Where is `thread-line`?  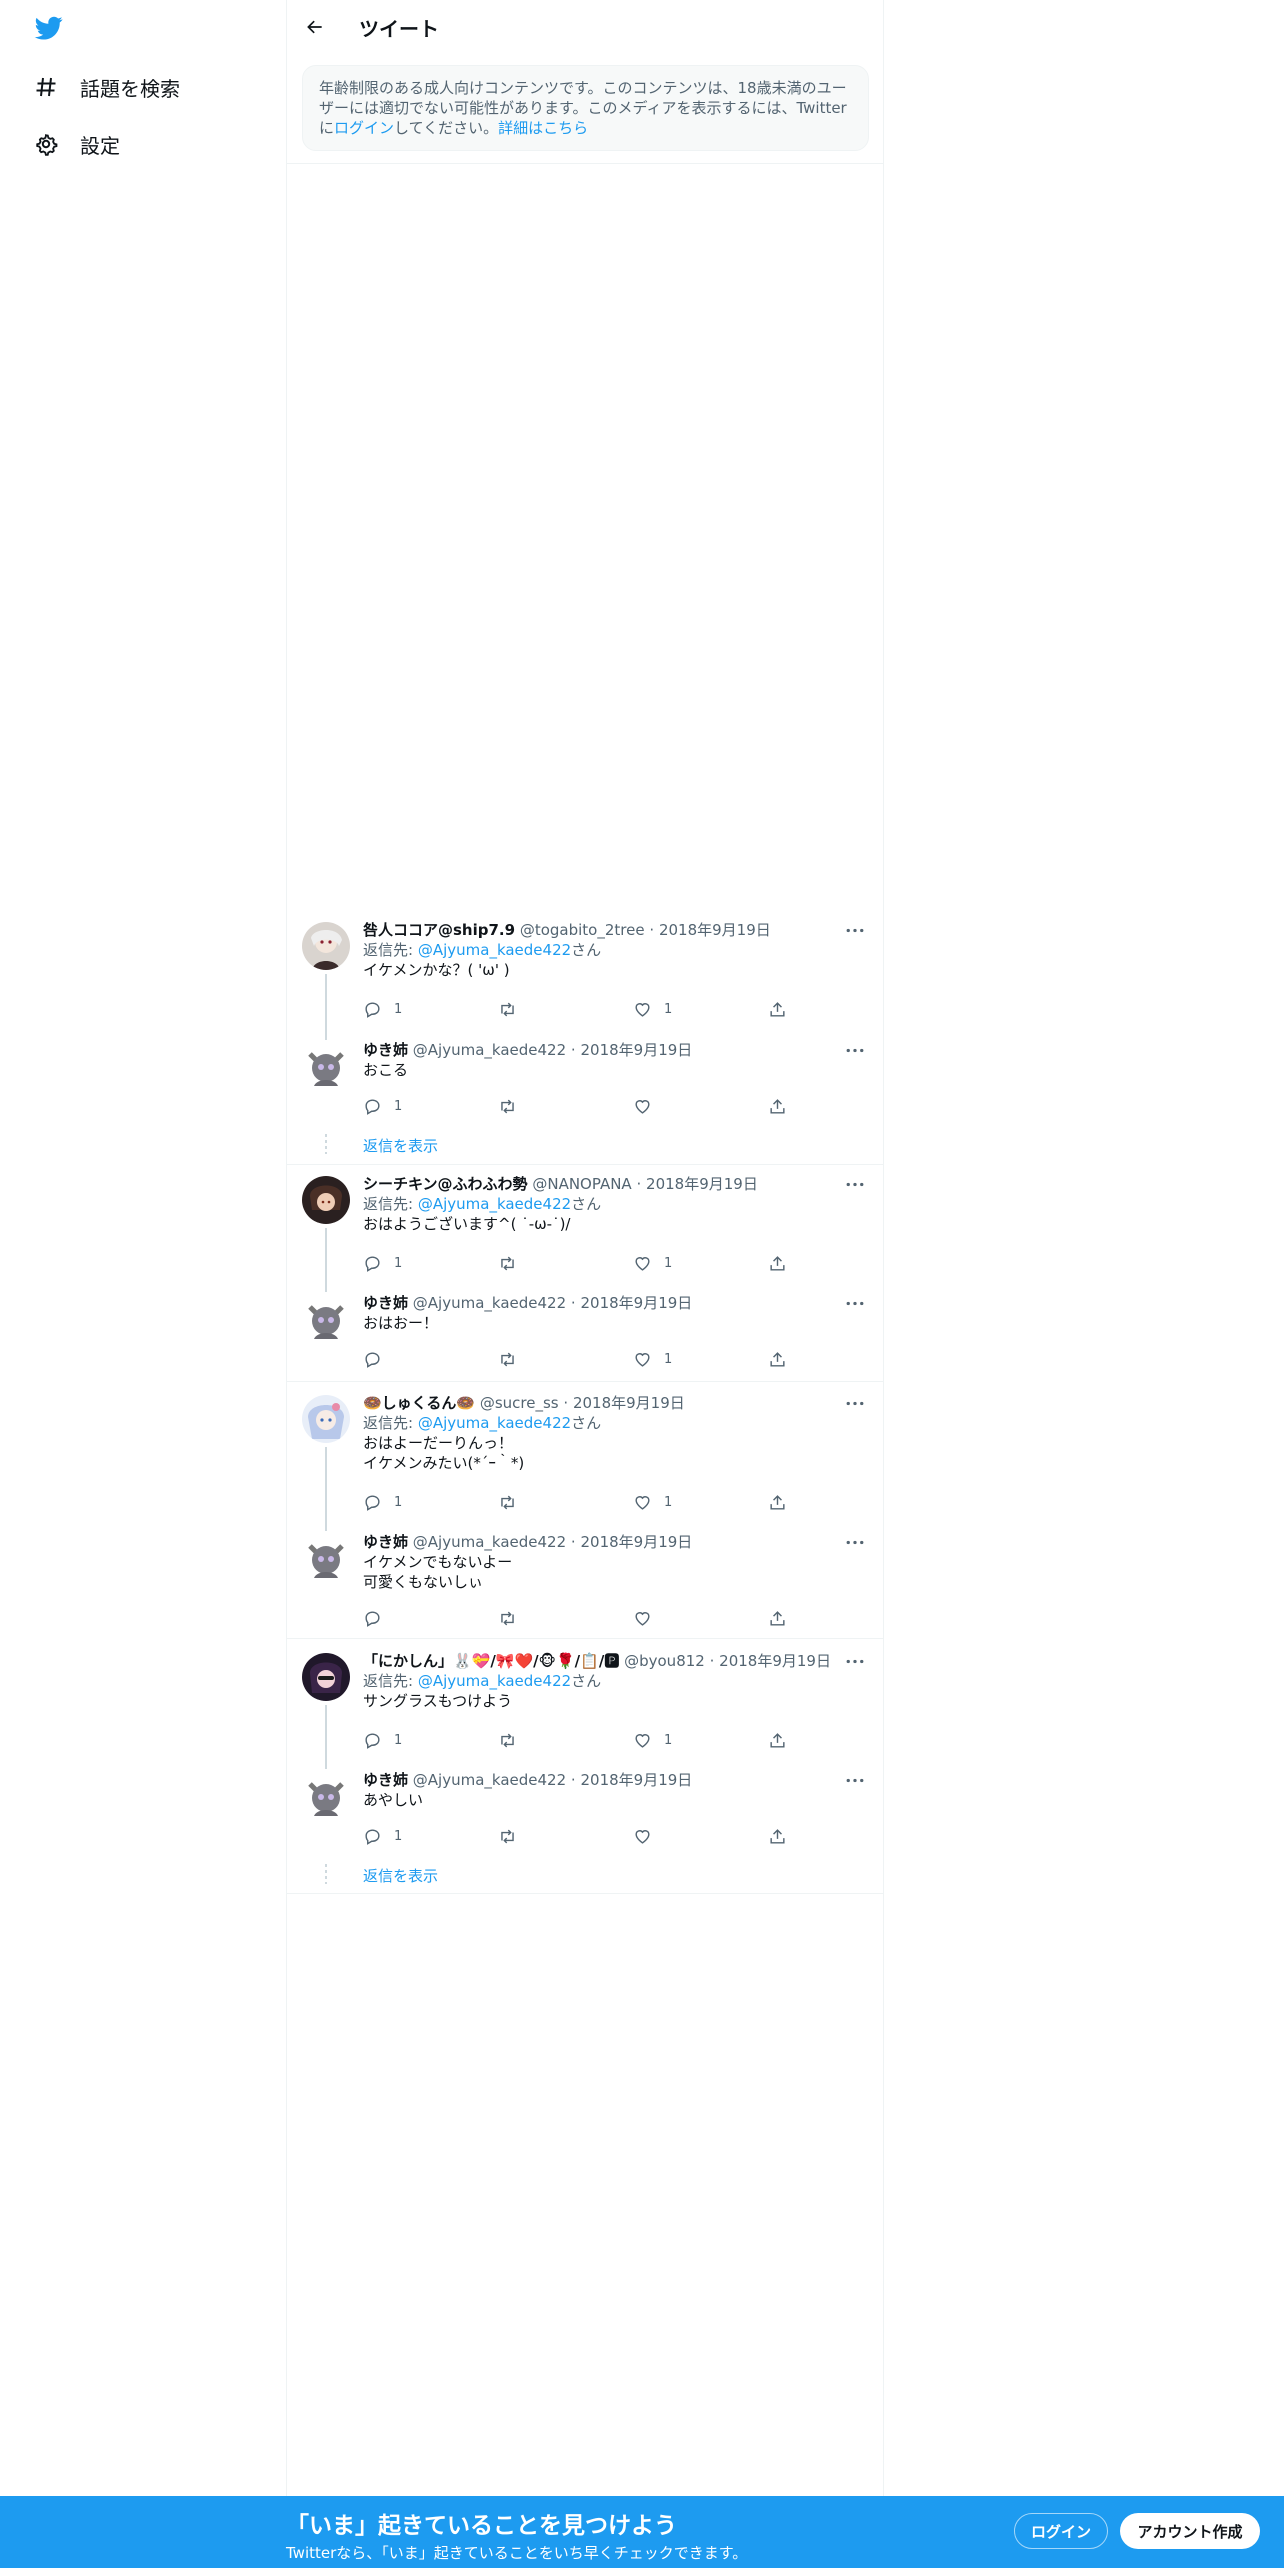 thread-line is located at coordinates (326, 1737).